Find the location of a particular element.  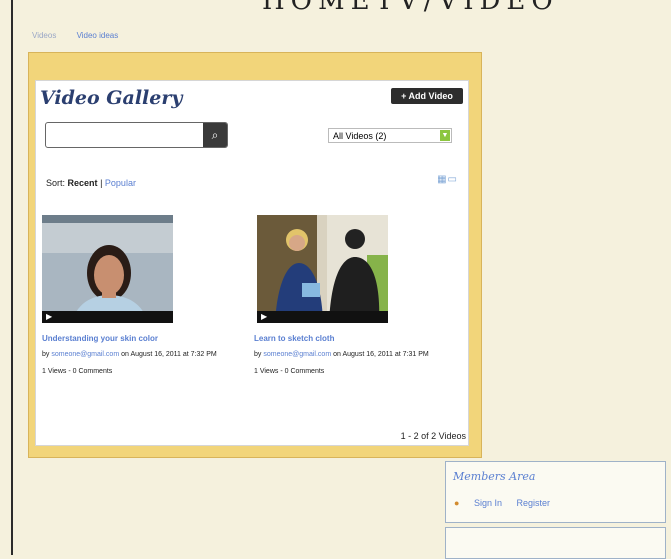

sidebar-widget is located at coordinates (555, 543).